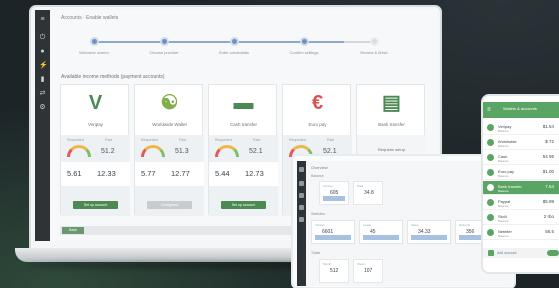 This screenshot has height=288, width=559. Describe the element at coordinates (521, 110) in the screenshot. I see `phone-header: ≡ Wallets & accounts` at that location.